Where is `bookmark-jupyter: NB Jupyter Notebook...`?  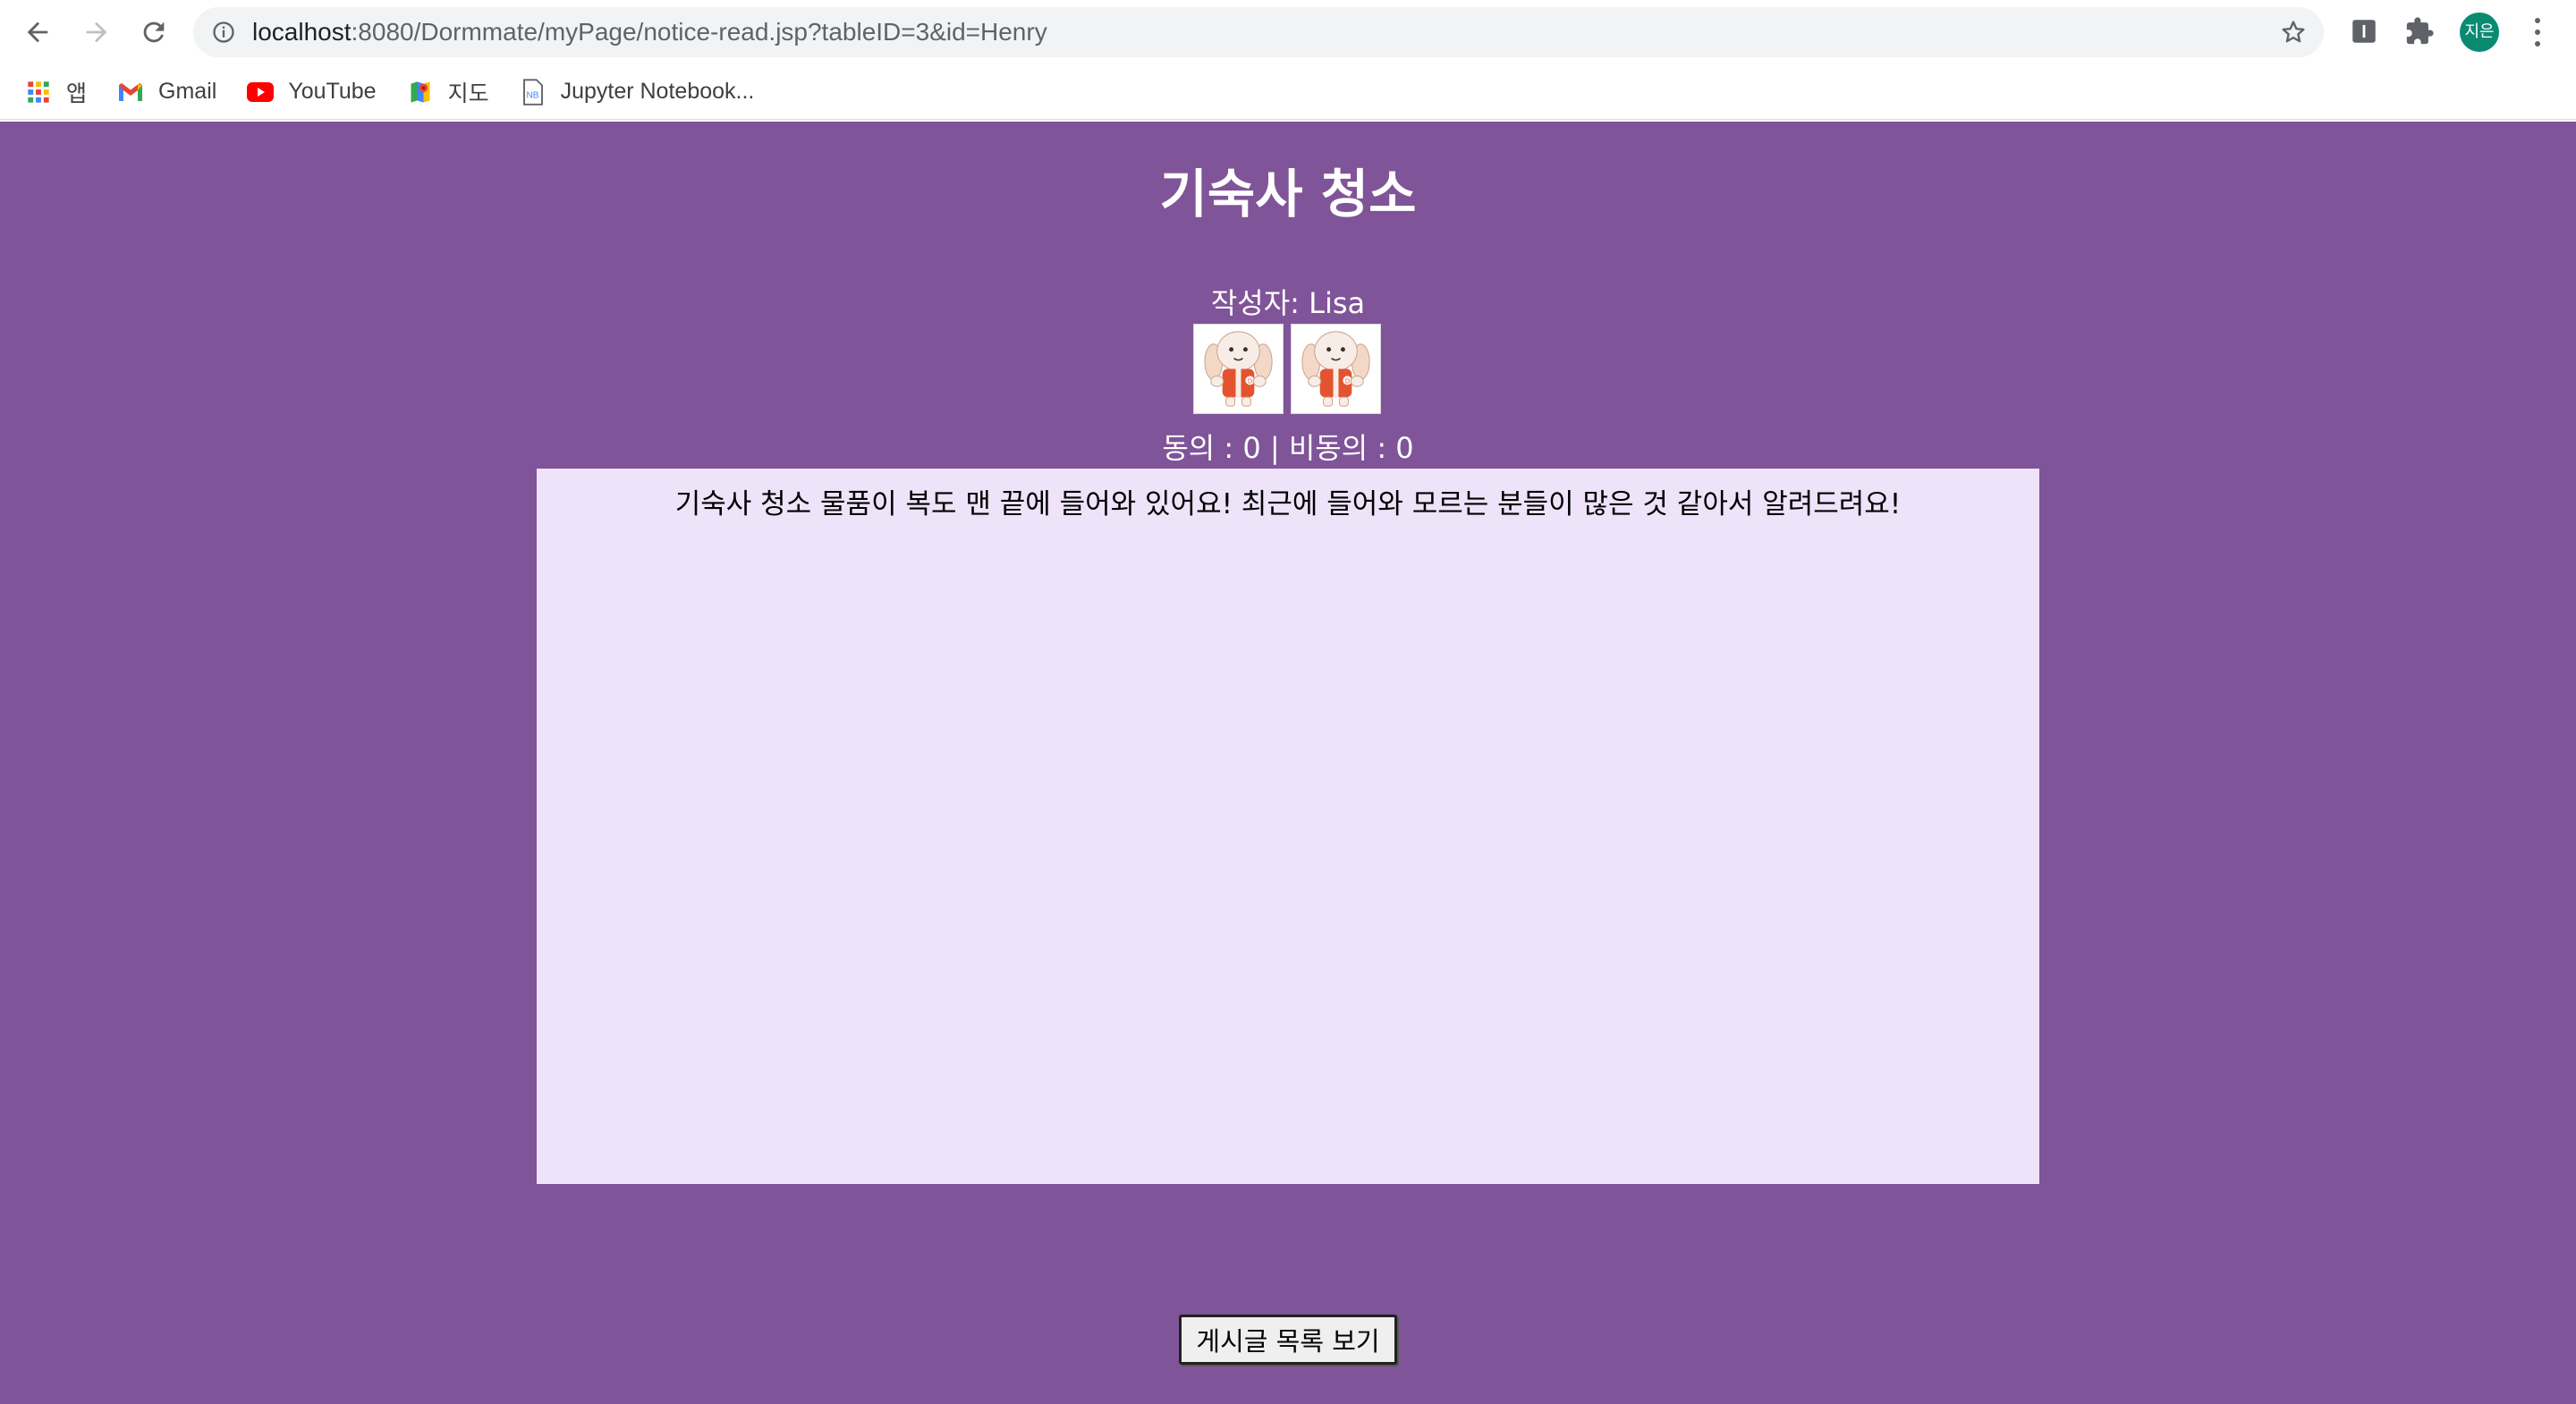
bookmark-jupyter: NB Jupyter Notebook... is located at coordinates (637, 92).